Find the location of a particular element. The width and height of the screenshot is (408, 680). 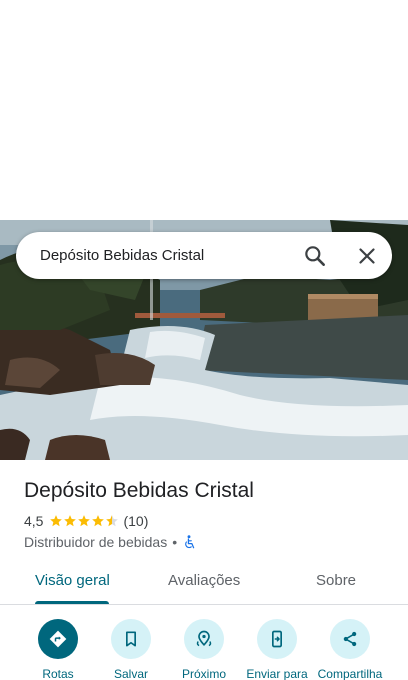

nearby-label: Próximo is located at coordinates (203, 673).